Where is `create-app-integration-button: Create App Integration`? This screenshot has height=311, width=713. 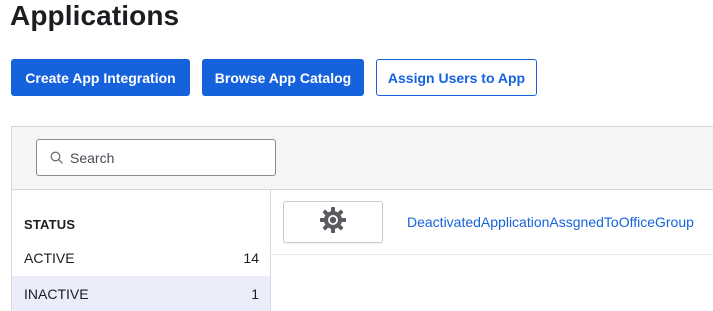
create-app-integration-button: Create App Integration is located at coordinates (100, 77).